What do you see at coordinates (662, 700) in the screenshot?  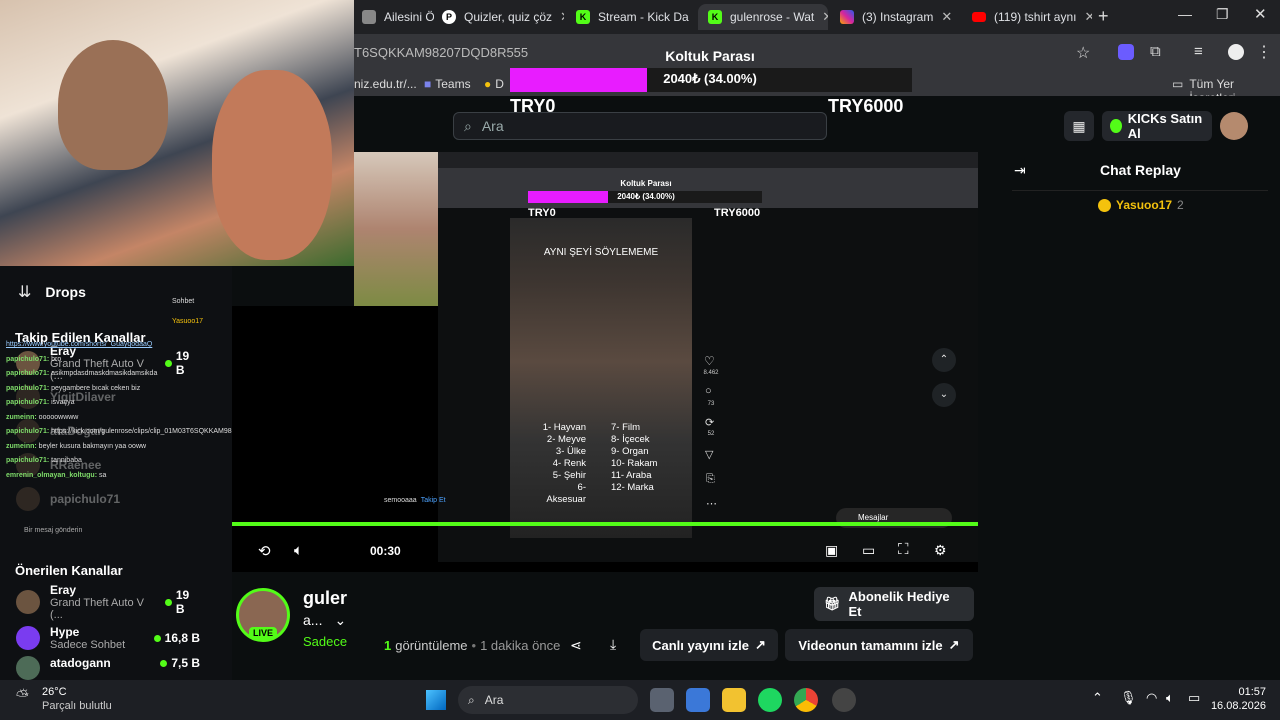 I see `task-view-icon` at bounding box center [662, 700].